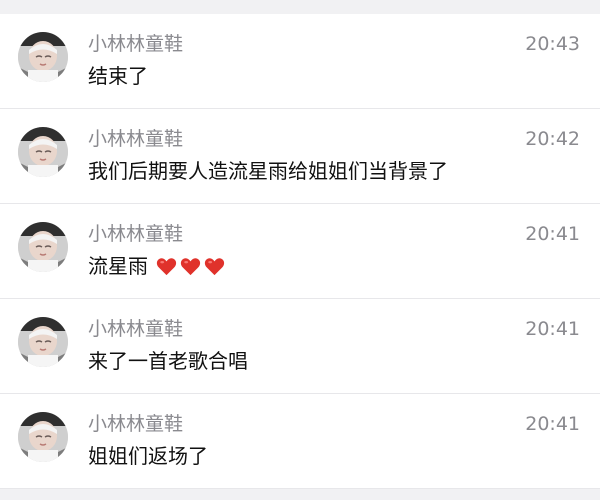 Image resolution: width=600 pixels, height=500 pixels. I want to click on comment-text: 姐姐们返场了, so click(148, 456).